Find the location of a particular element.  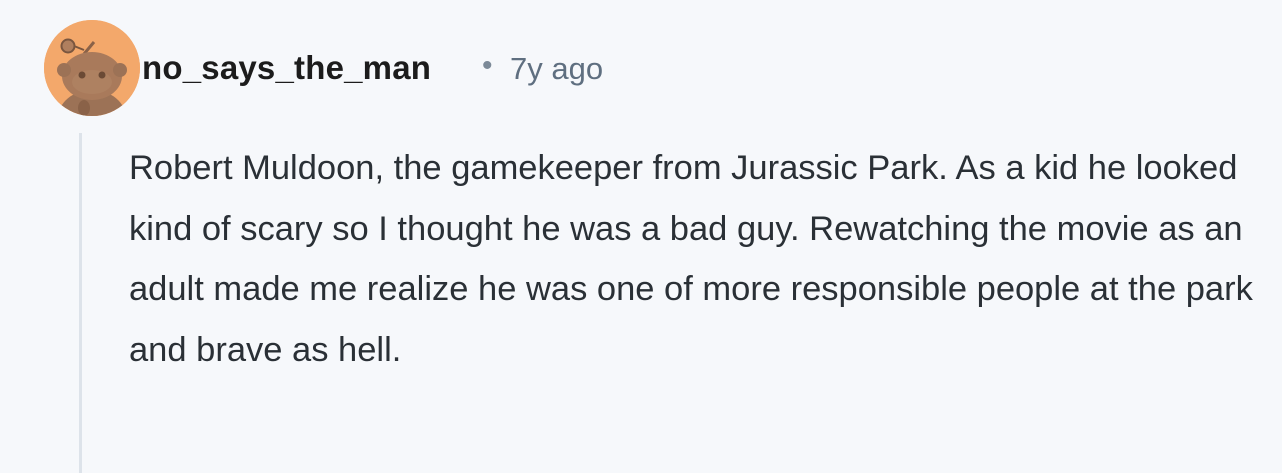

comment-author-username: no_says_the_man is located at coordinates (286, 68).